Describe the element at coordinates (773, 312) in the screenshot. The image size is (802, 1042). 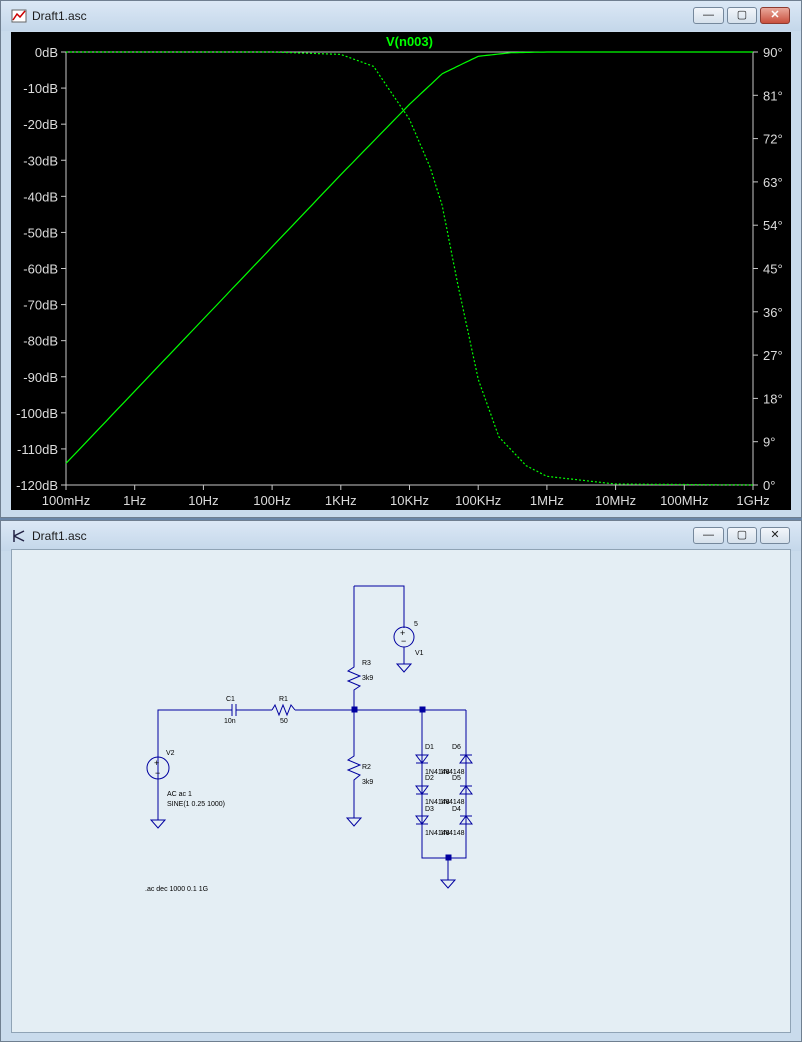
I see `y-right-tick-label: 36°` at that location.